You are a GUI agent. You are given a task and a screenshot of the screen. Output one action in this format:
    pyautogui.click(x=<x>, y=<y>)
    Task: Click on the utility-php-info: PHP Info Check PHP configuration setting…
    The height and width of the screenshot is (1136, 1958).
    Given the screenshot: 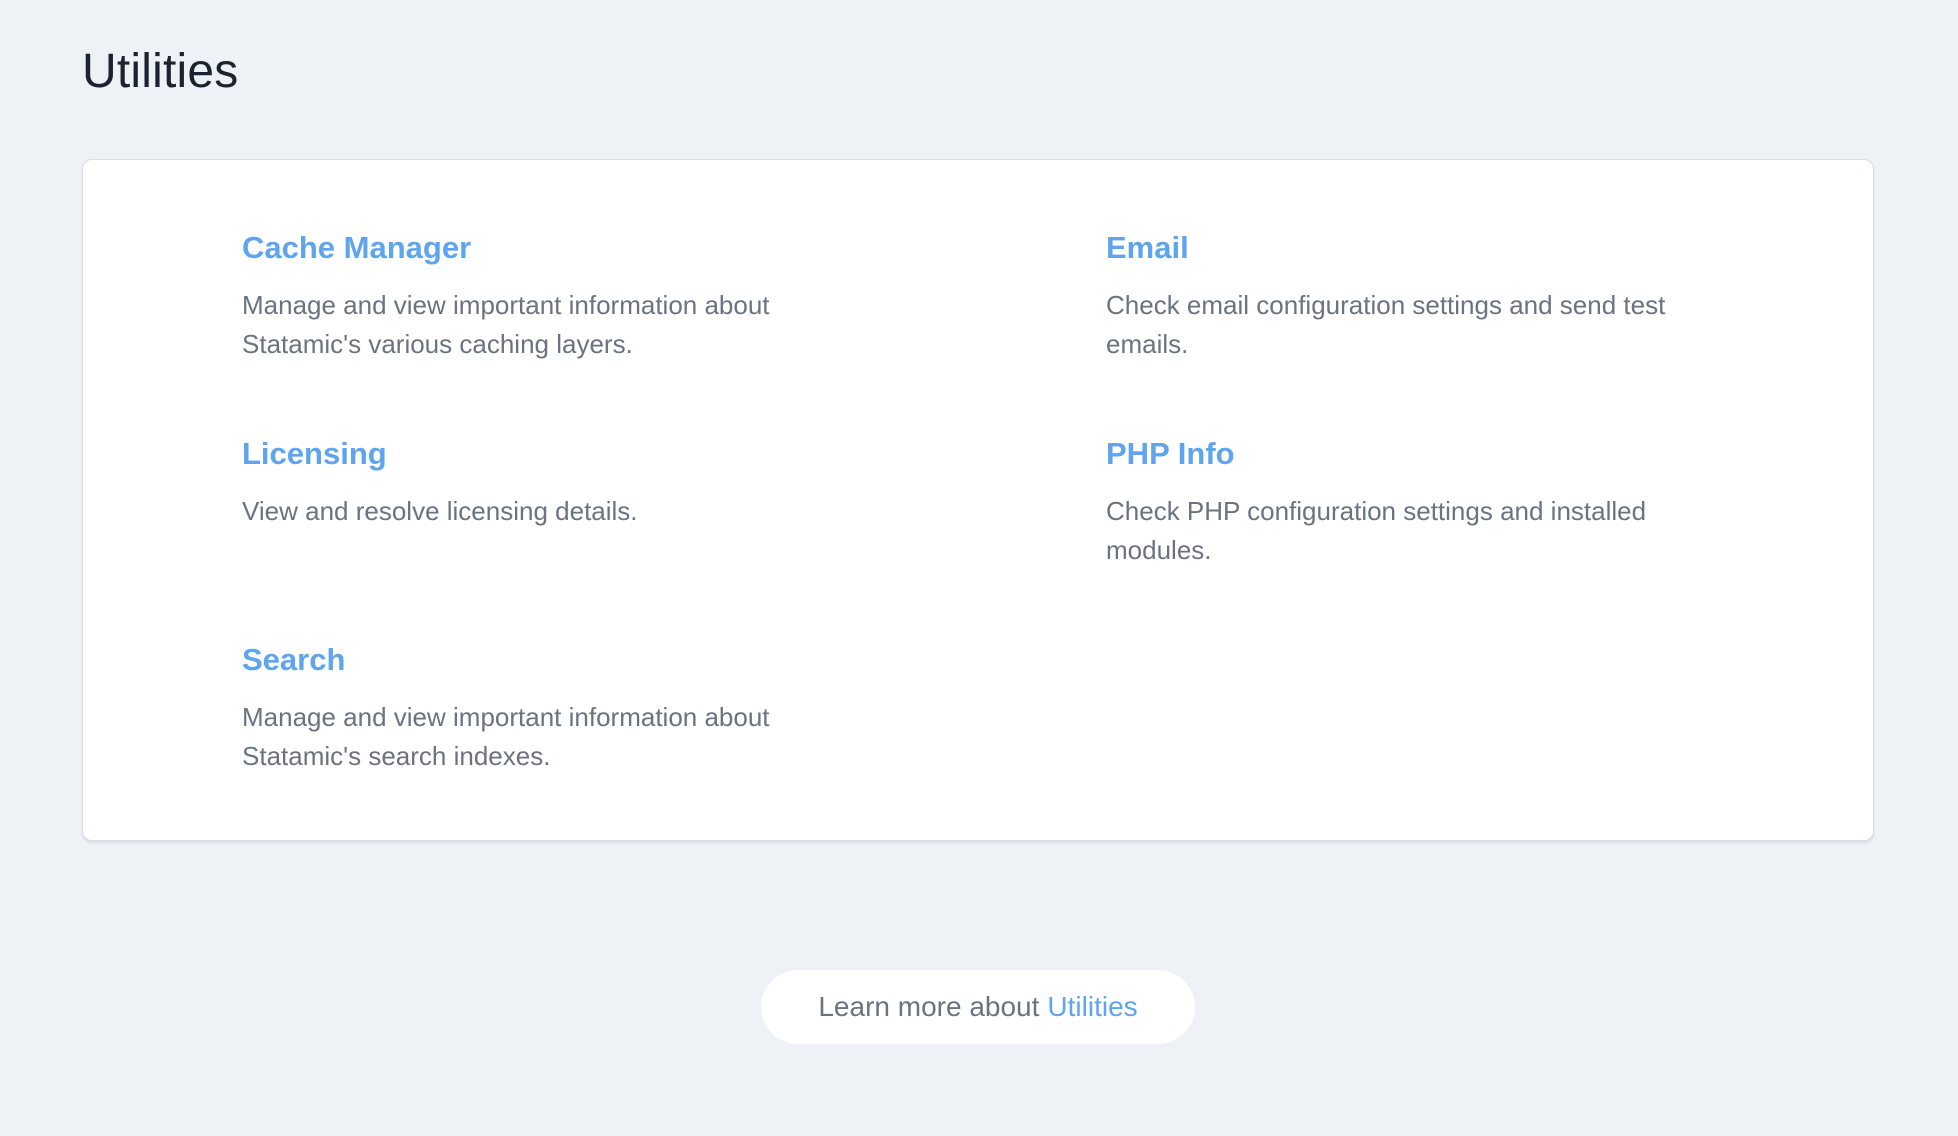 What is the action you would take?
    pyautogui.click(x=1406, y=502)
    